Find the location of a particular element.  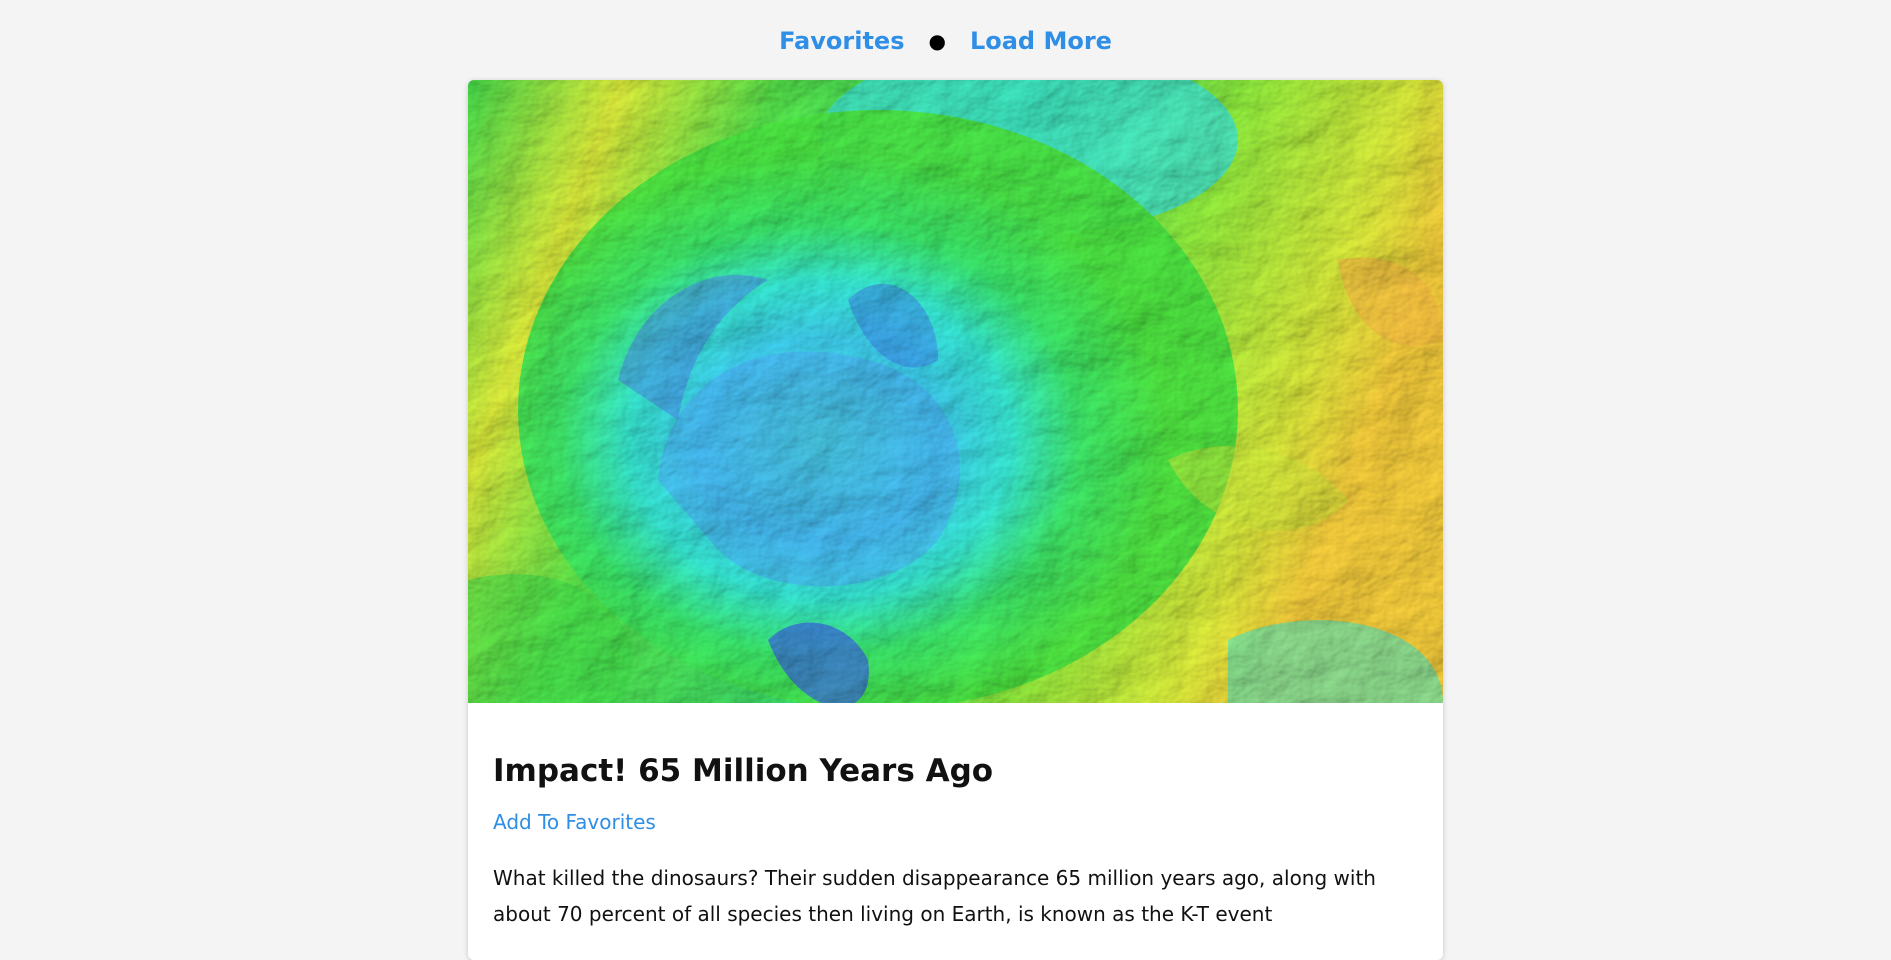

top-nav: Favorites ● Load More is located at coordinates (945, 41).